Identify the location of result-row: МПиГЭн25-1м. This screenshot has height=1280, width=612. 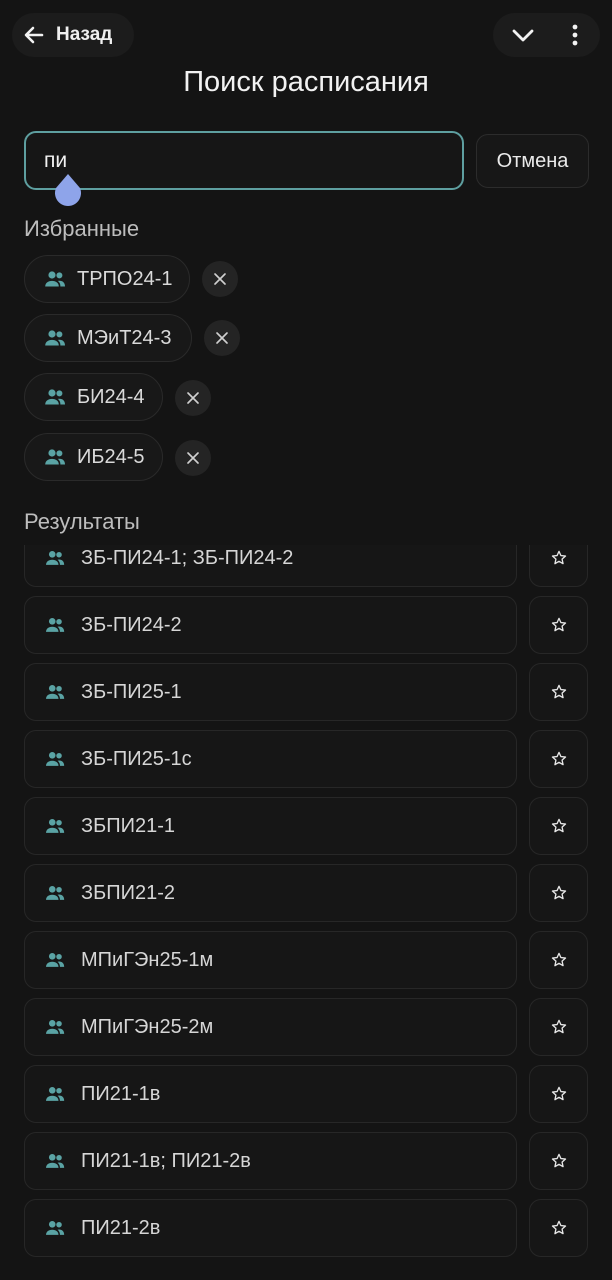
(270, 960).